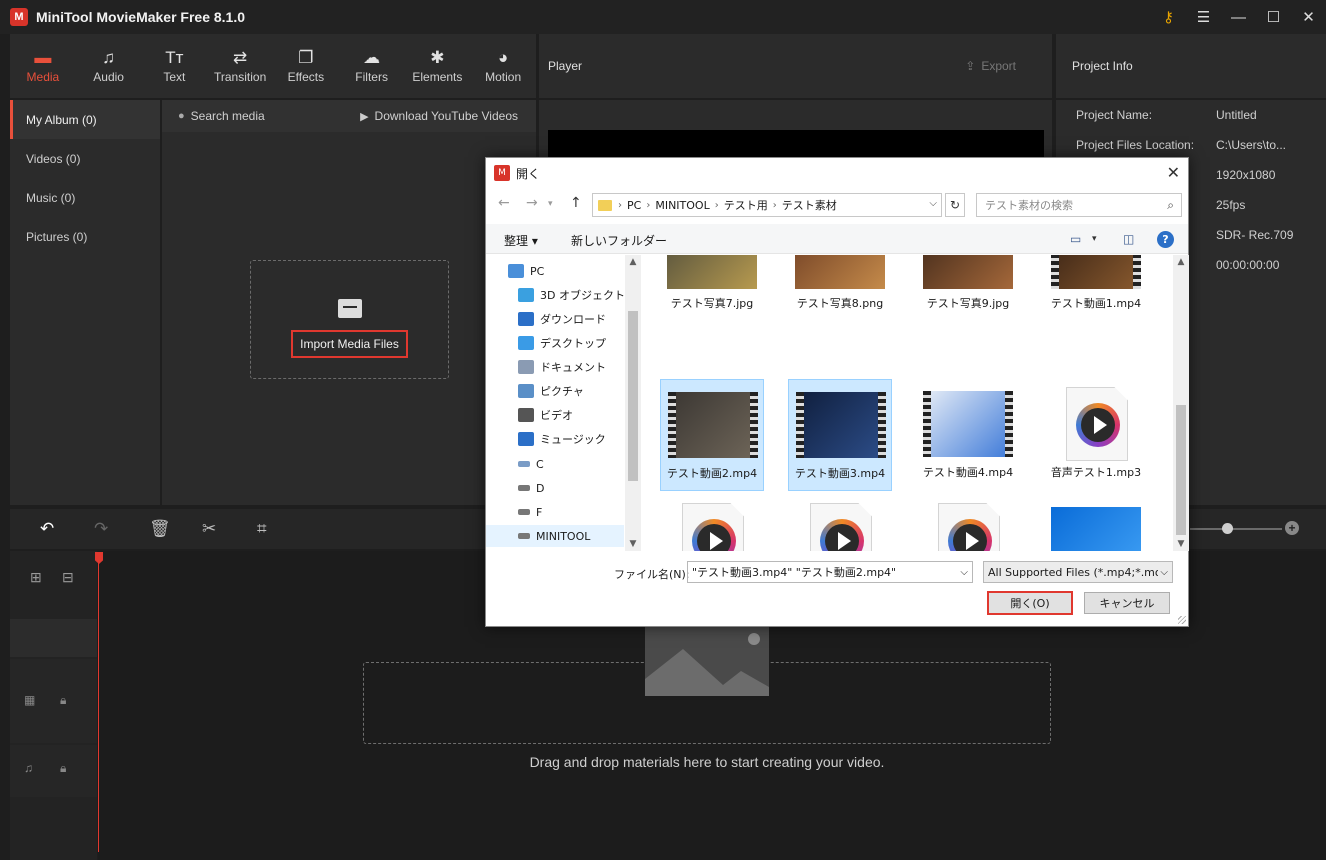  I want to click on recent-dropdown-icon: ▾, so click(550, 204).